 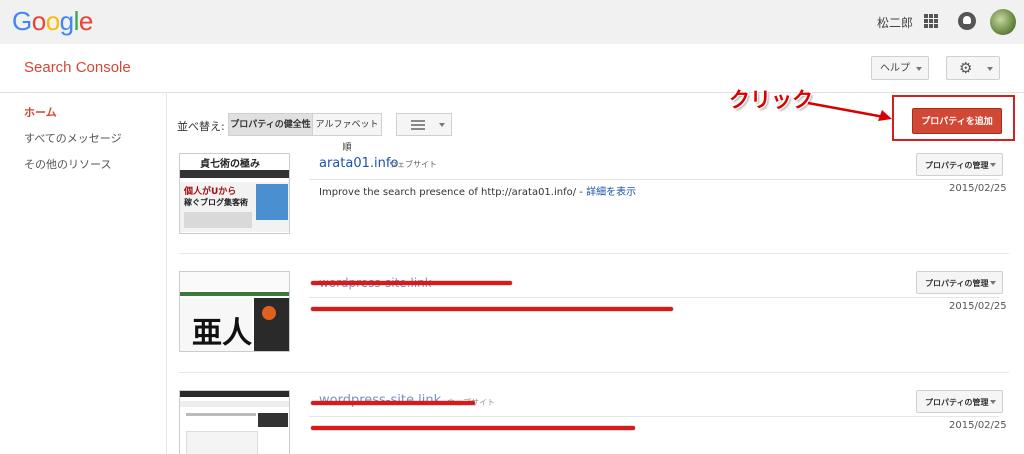 I want to click on property-name: arata01.info, so click(x=358, y=163).